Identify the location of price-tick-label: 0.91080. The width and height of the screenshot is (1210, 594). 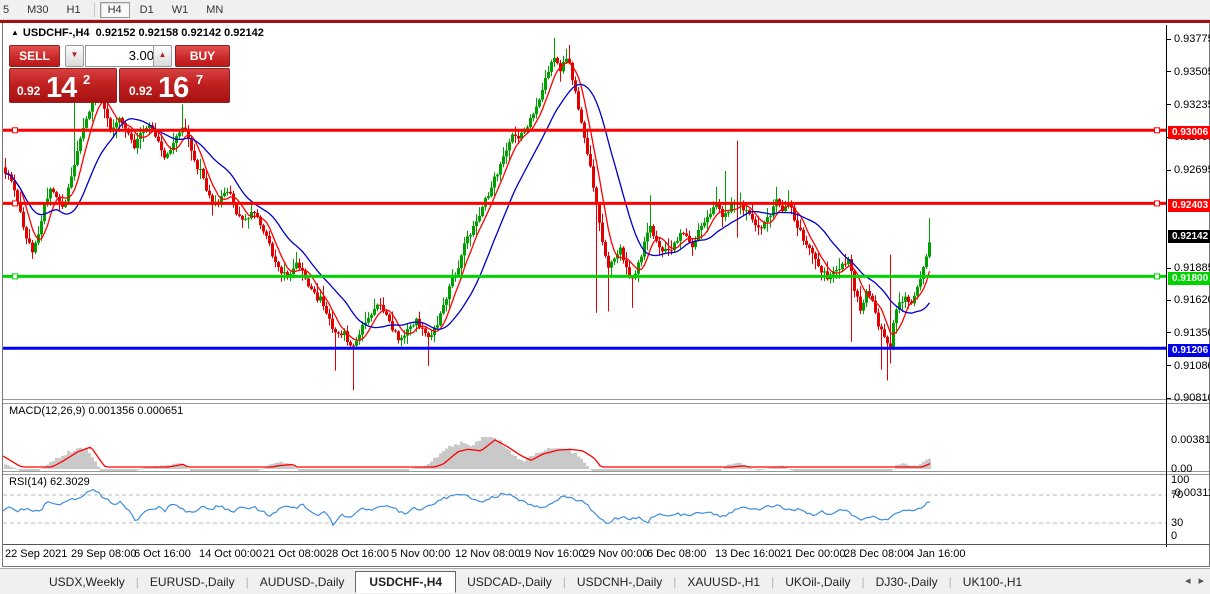
(1192, 365).